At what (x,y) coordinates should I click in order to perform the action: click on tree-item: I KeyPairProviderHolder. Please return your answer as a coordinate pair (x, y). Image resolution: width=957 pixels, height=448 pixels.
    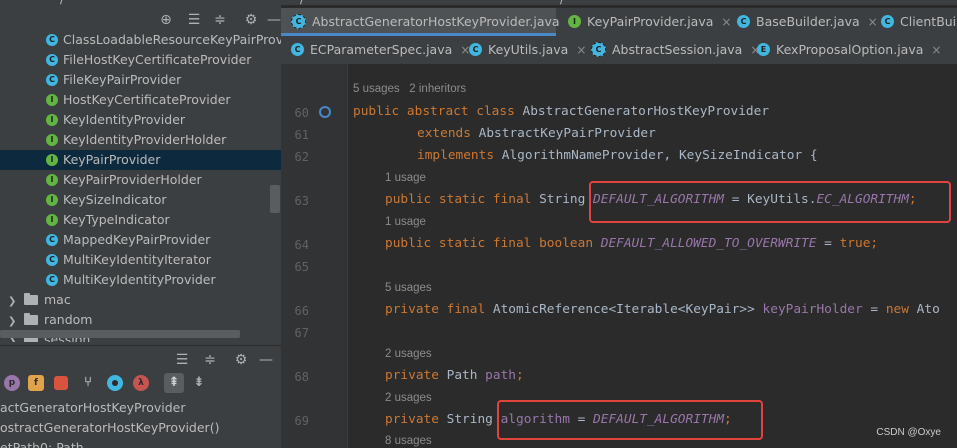
    Looking at the image, I should click on (124, 180).